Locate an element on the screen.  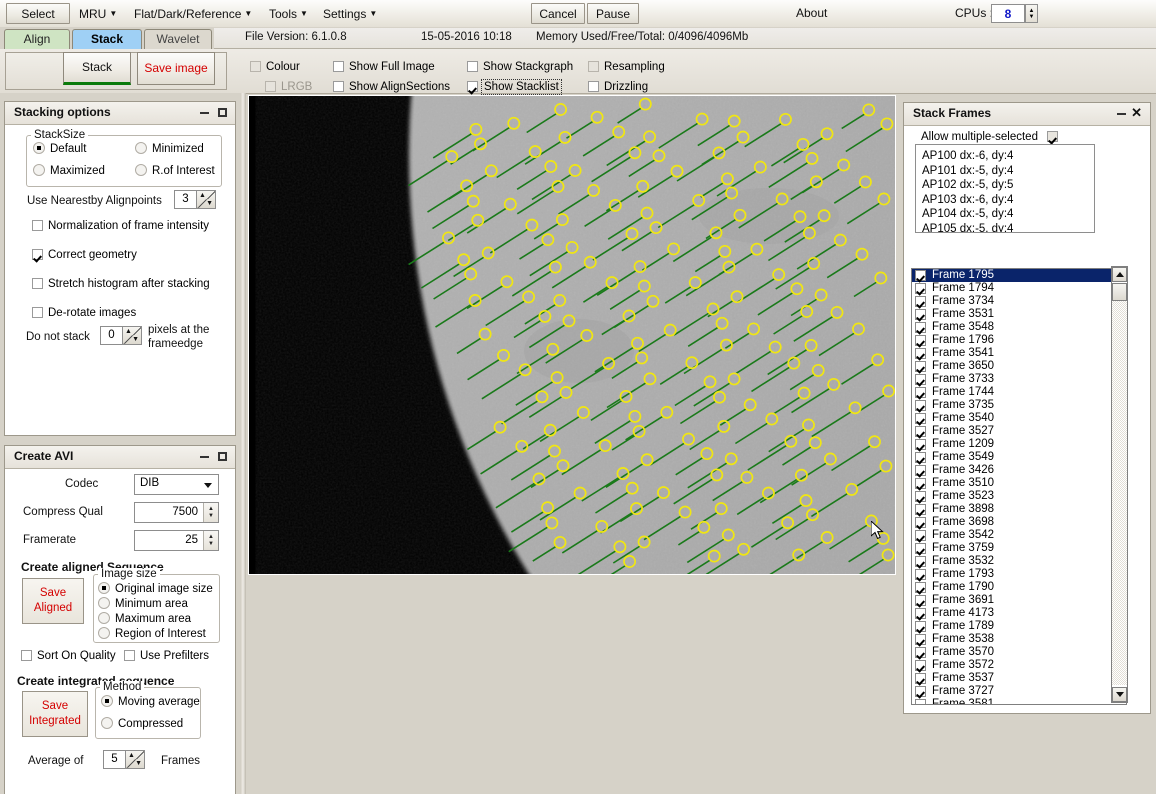
frame-list-item: Frame 3698 is located at coordinates (1019, 522).